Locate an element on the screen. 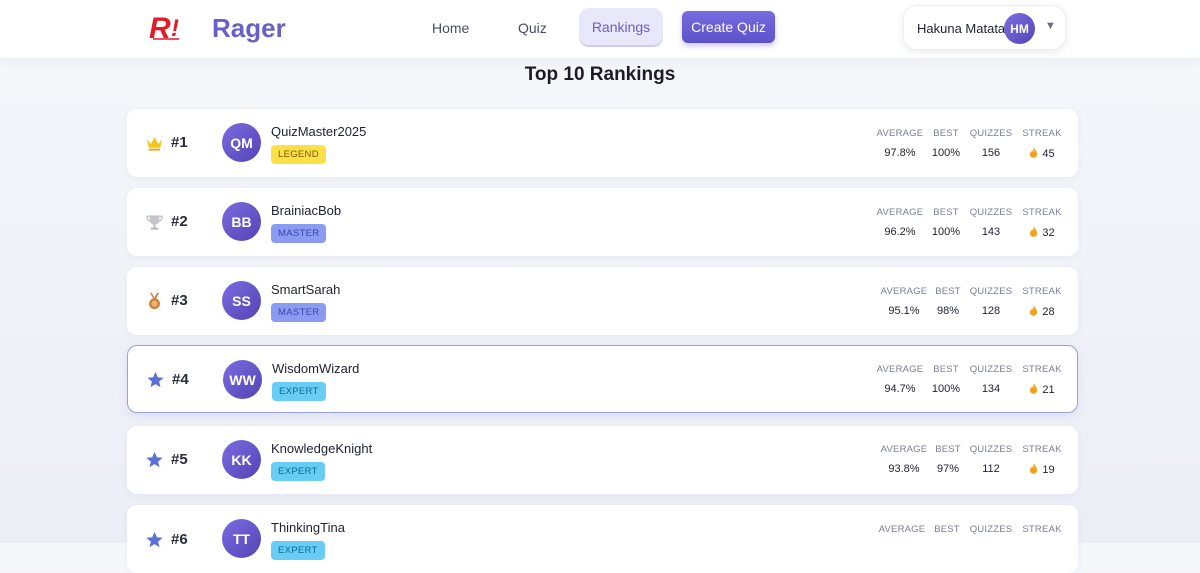 This screenshot has height=573, width=1200. avatar: WW is located at coordinates (242, 379).